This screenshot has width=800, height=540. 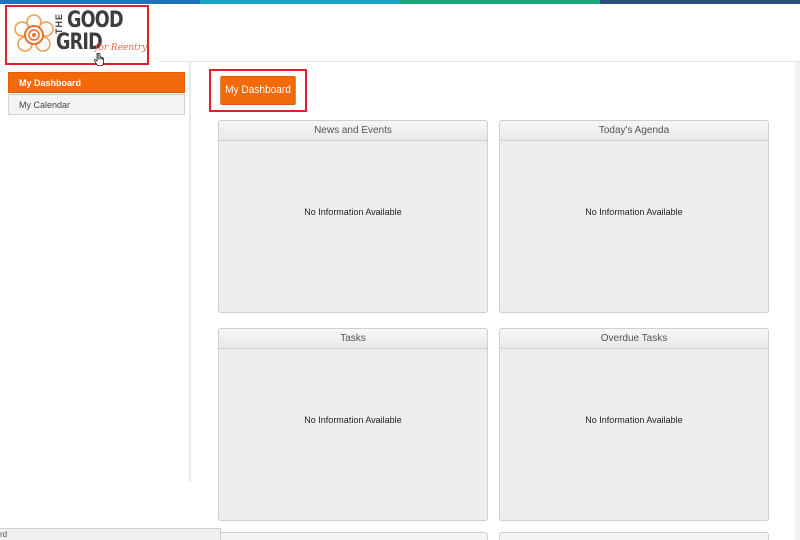 I want to click on logo-tagline: for Reentry, so click(x=121, y=48).